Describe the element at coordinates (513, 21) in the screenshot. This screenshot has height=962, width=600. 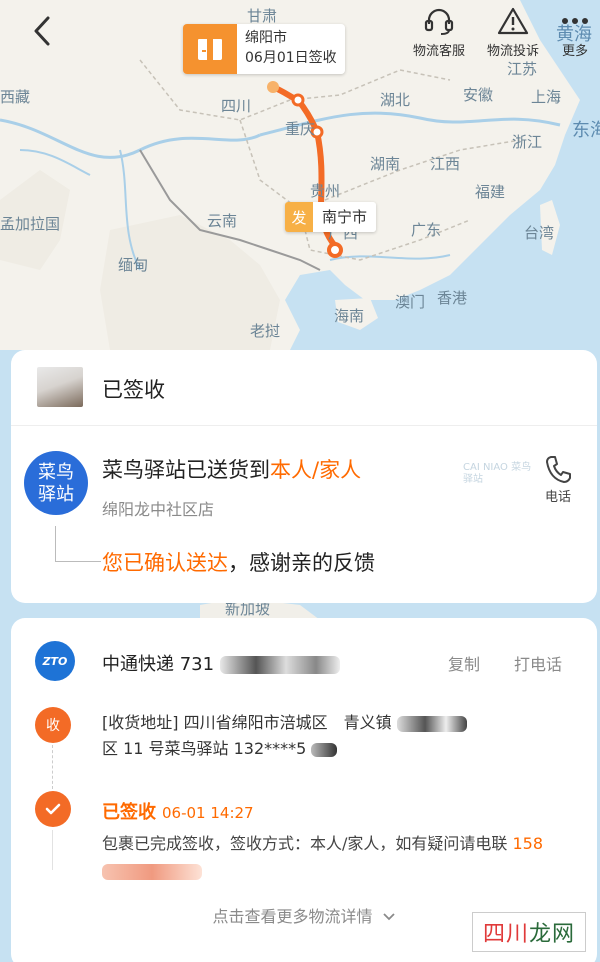
I see `warning-icon` at that location.